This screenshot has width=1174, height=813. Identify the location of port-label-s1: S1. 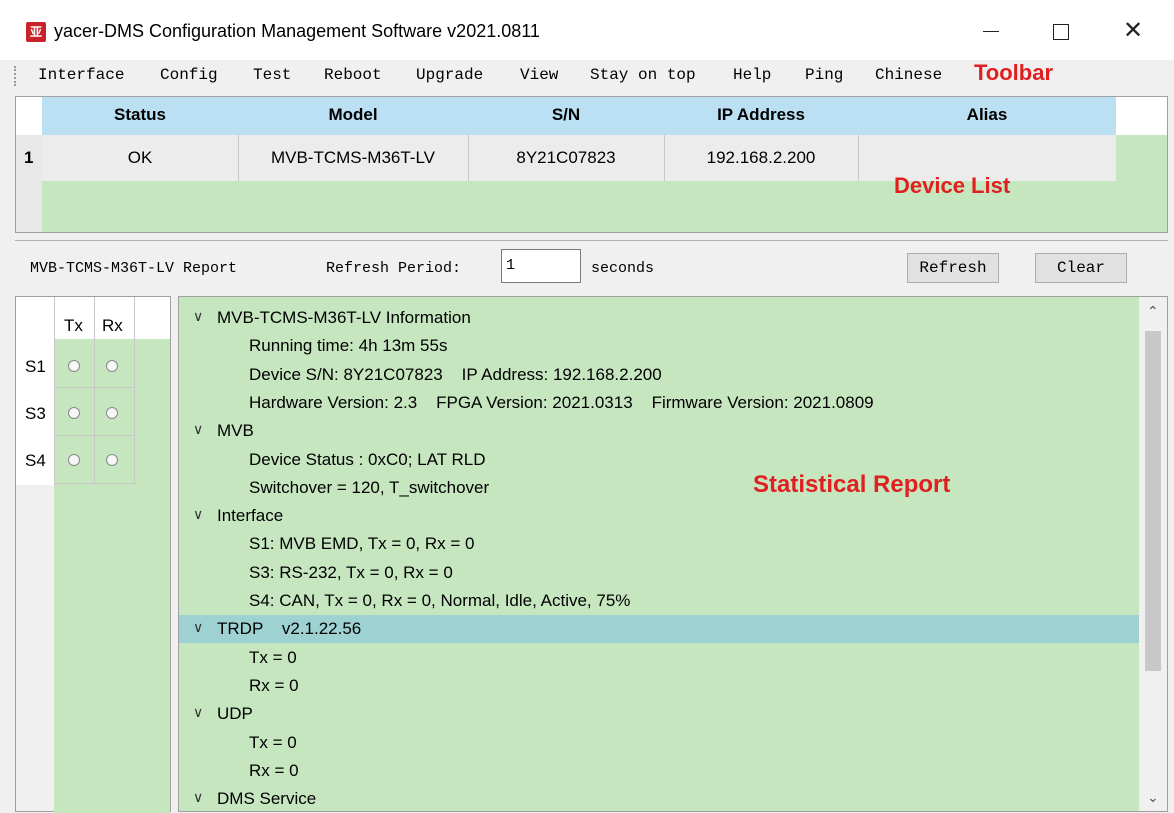
(35, 366).